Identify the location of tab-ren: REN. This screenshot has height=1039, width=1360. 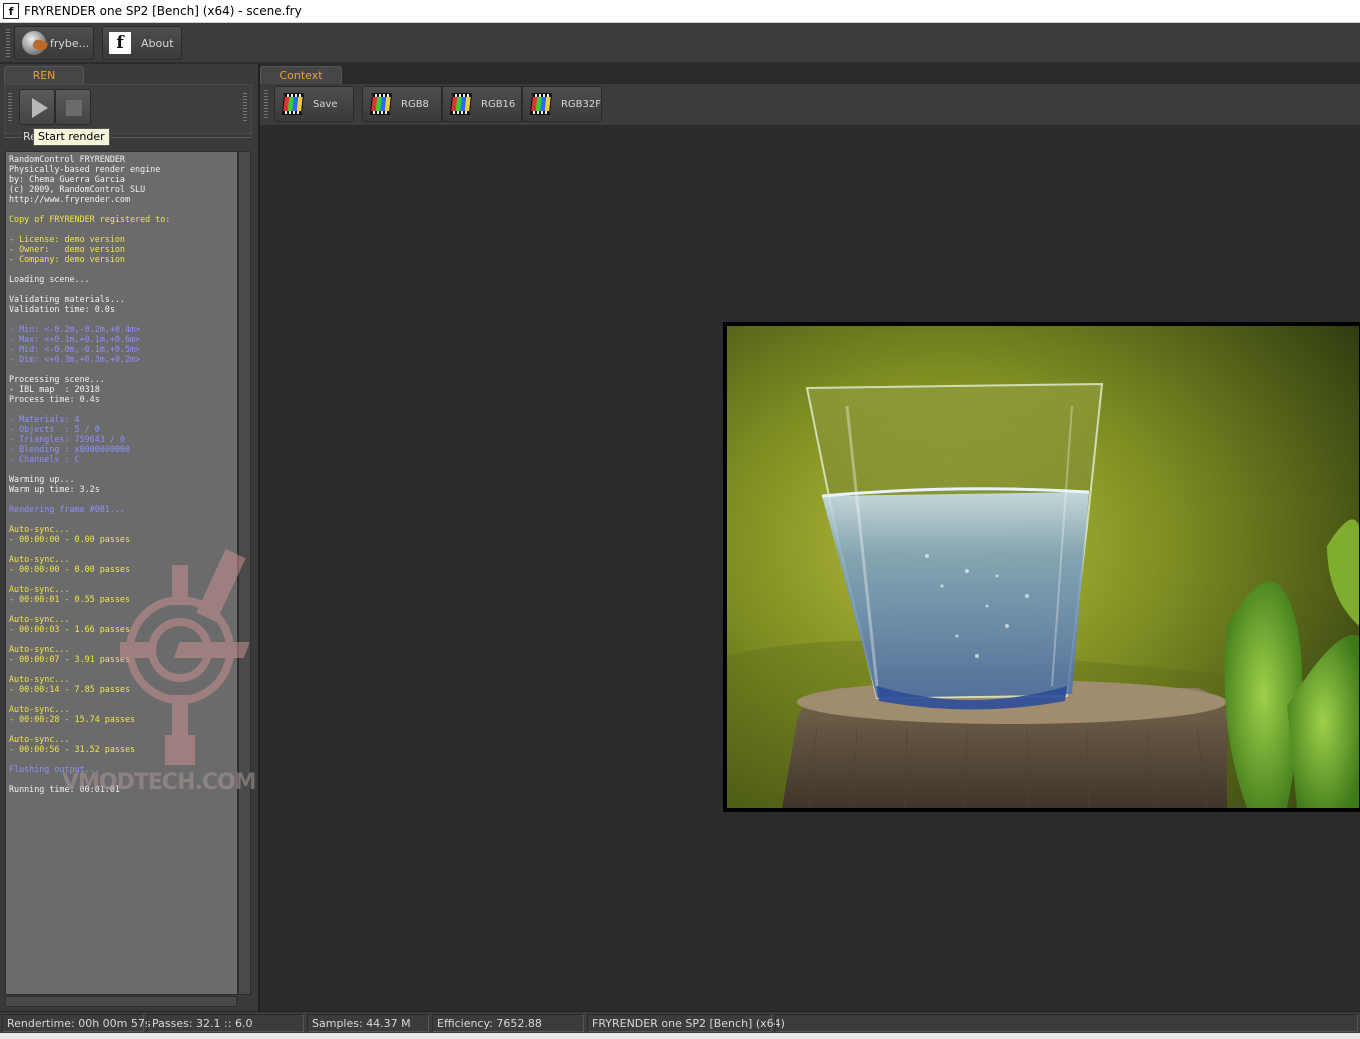
(44, 75).